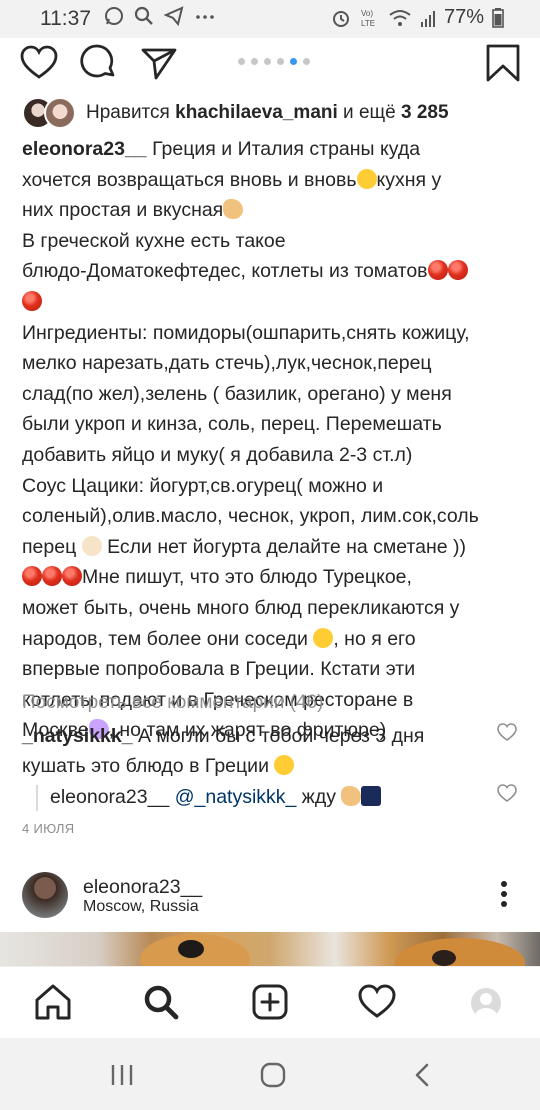 The image size is (540, 1110). I want to click on kiss-emoji-icon, so click(284, 765).